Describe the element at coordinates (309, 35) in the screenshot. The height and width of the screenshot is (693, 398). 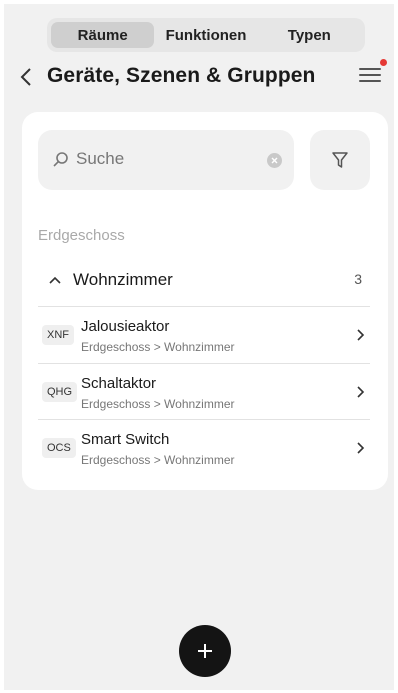
I see `tab-typen: Typen` at that location.